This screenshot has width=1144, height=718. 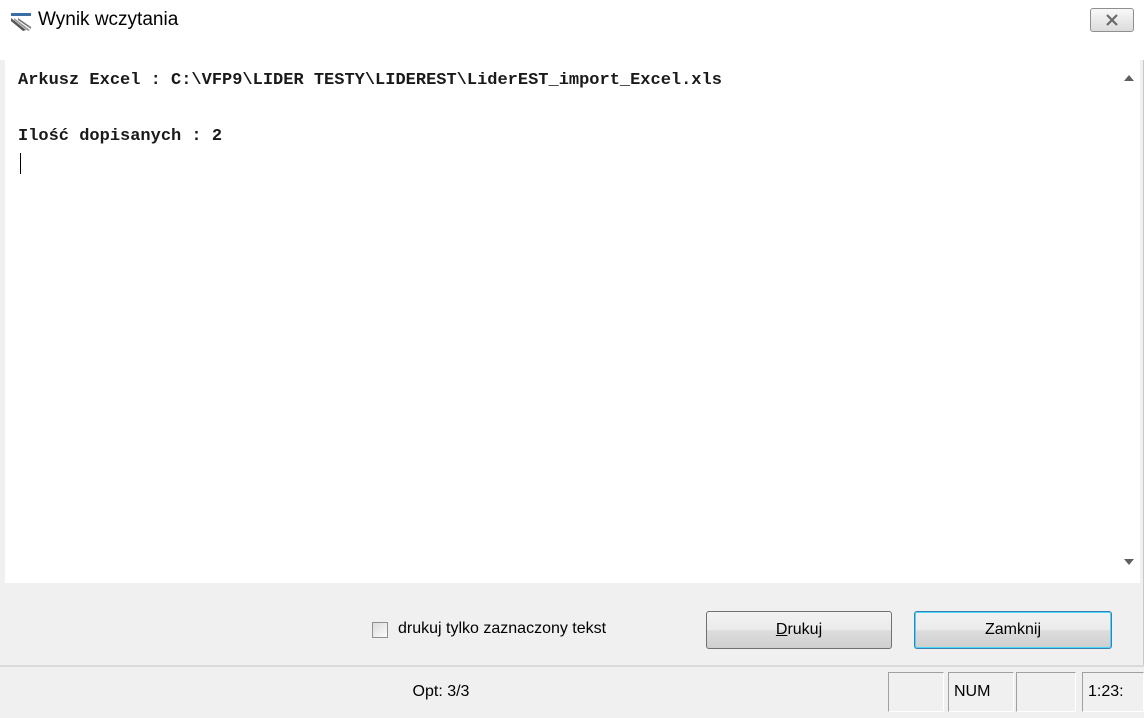 I want to click on print-selected-checkbox, so click(x=380, y=630).